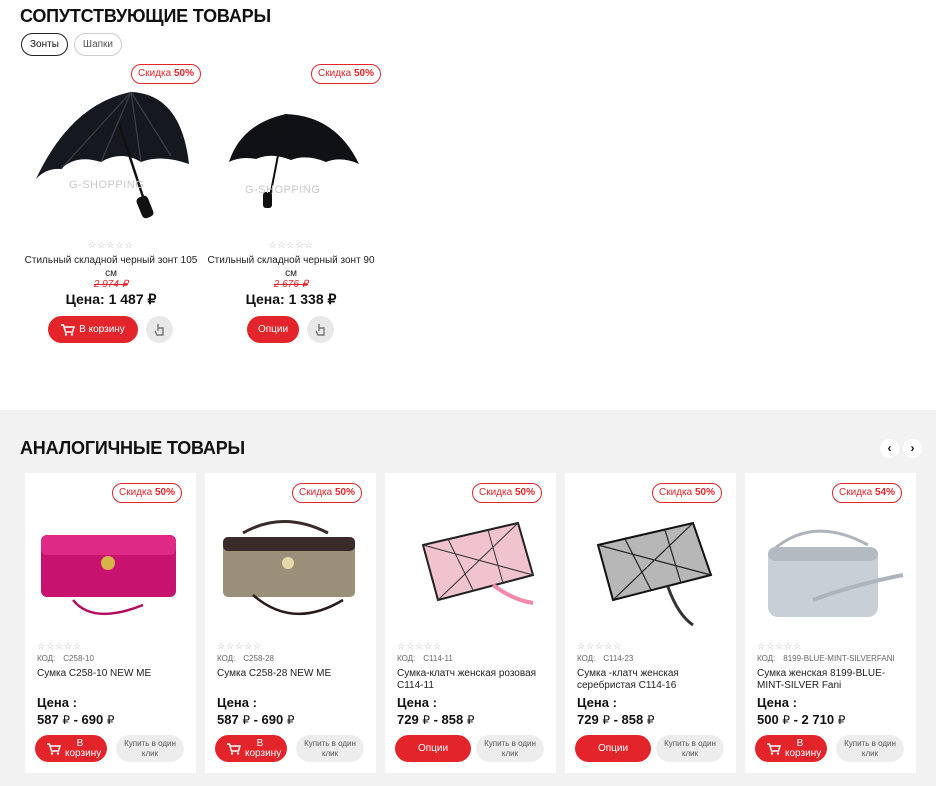 Image resolution: width=936 pixels, height=786 pixels. I want to click on related-title: СОПУТСТВУЮЩИЕ ТОВАРЫ, so click(145, 16).